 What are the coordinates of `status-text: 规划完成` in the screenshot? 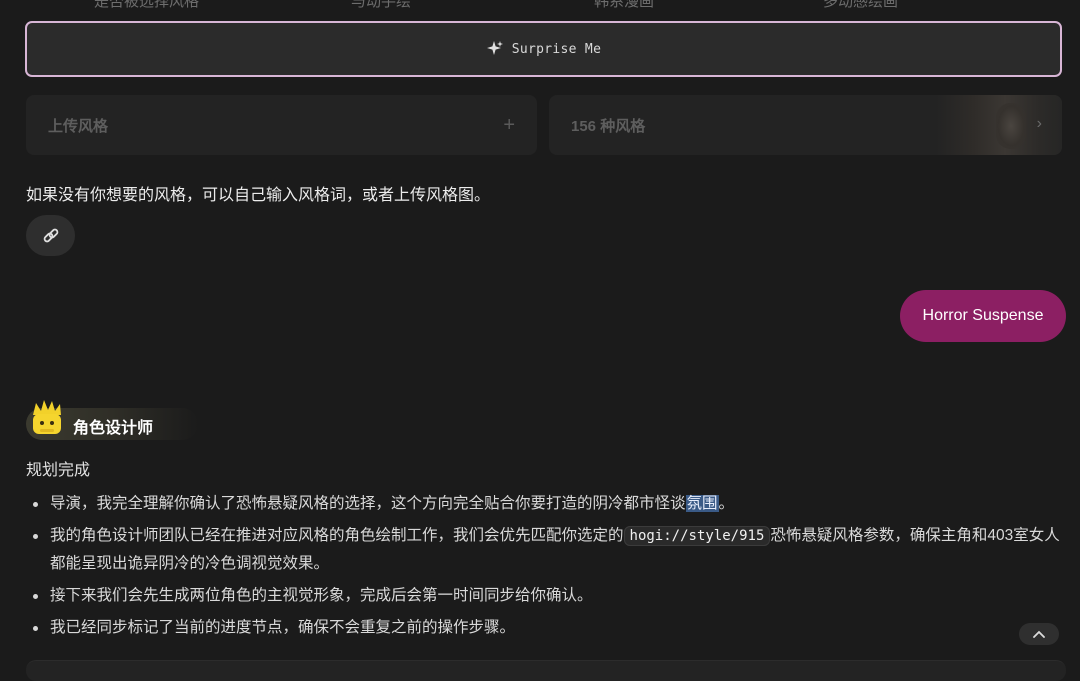 It's located at (58, 470).